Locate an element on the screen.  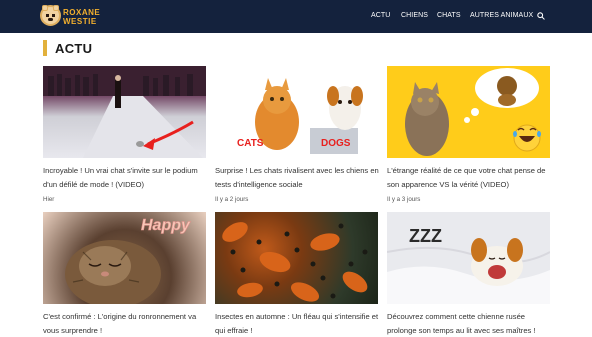
article-date: Il y a 3 jours is located at coordinates (404, 199).